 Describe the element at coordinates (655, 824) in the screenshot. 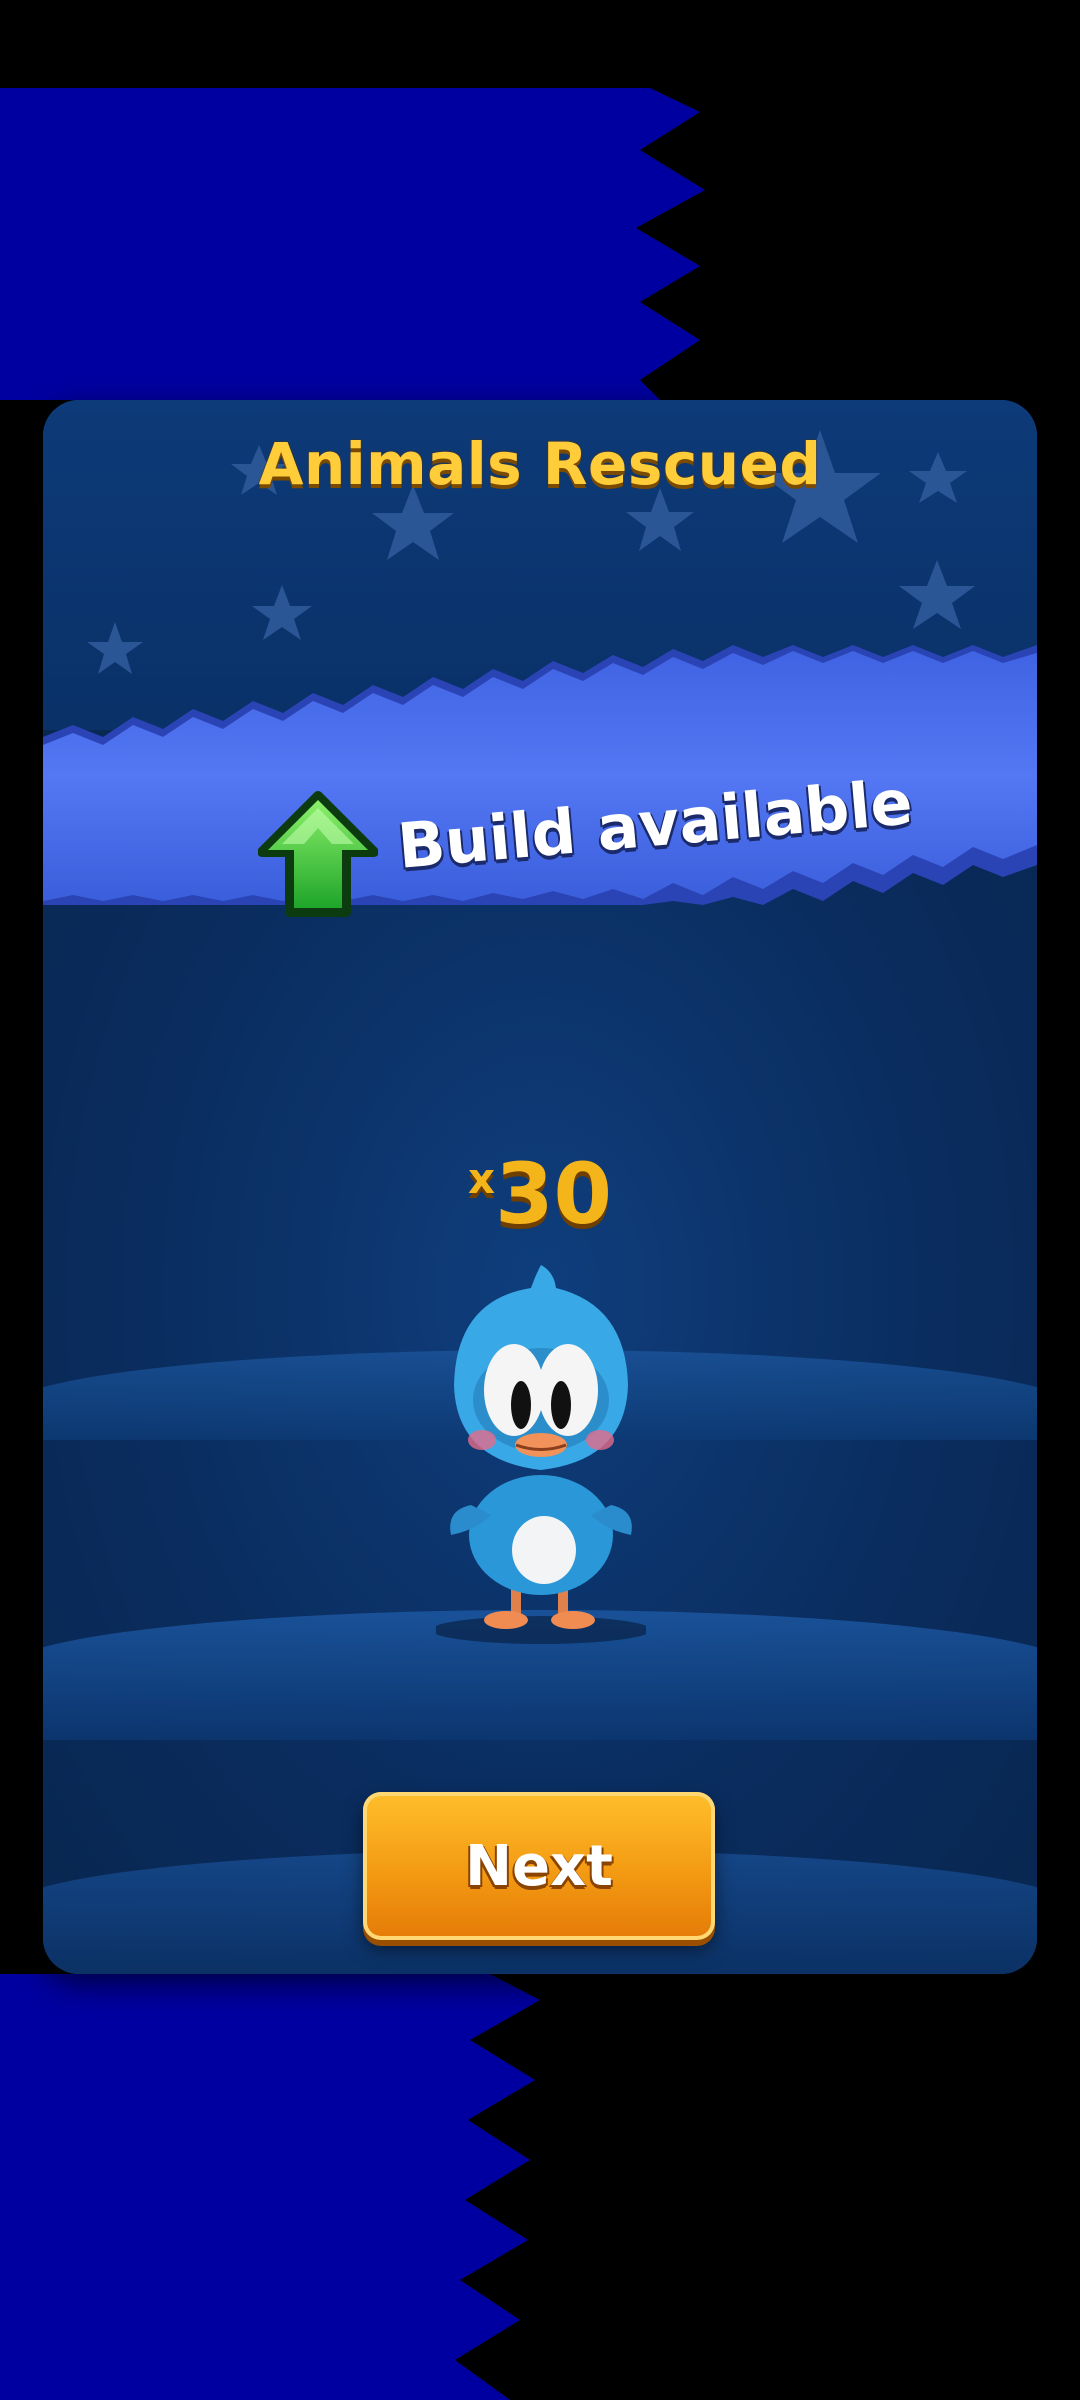

I see `build-available-label: Build available` at that location.